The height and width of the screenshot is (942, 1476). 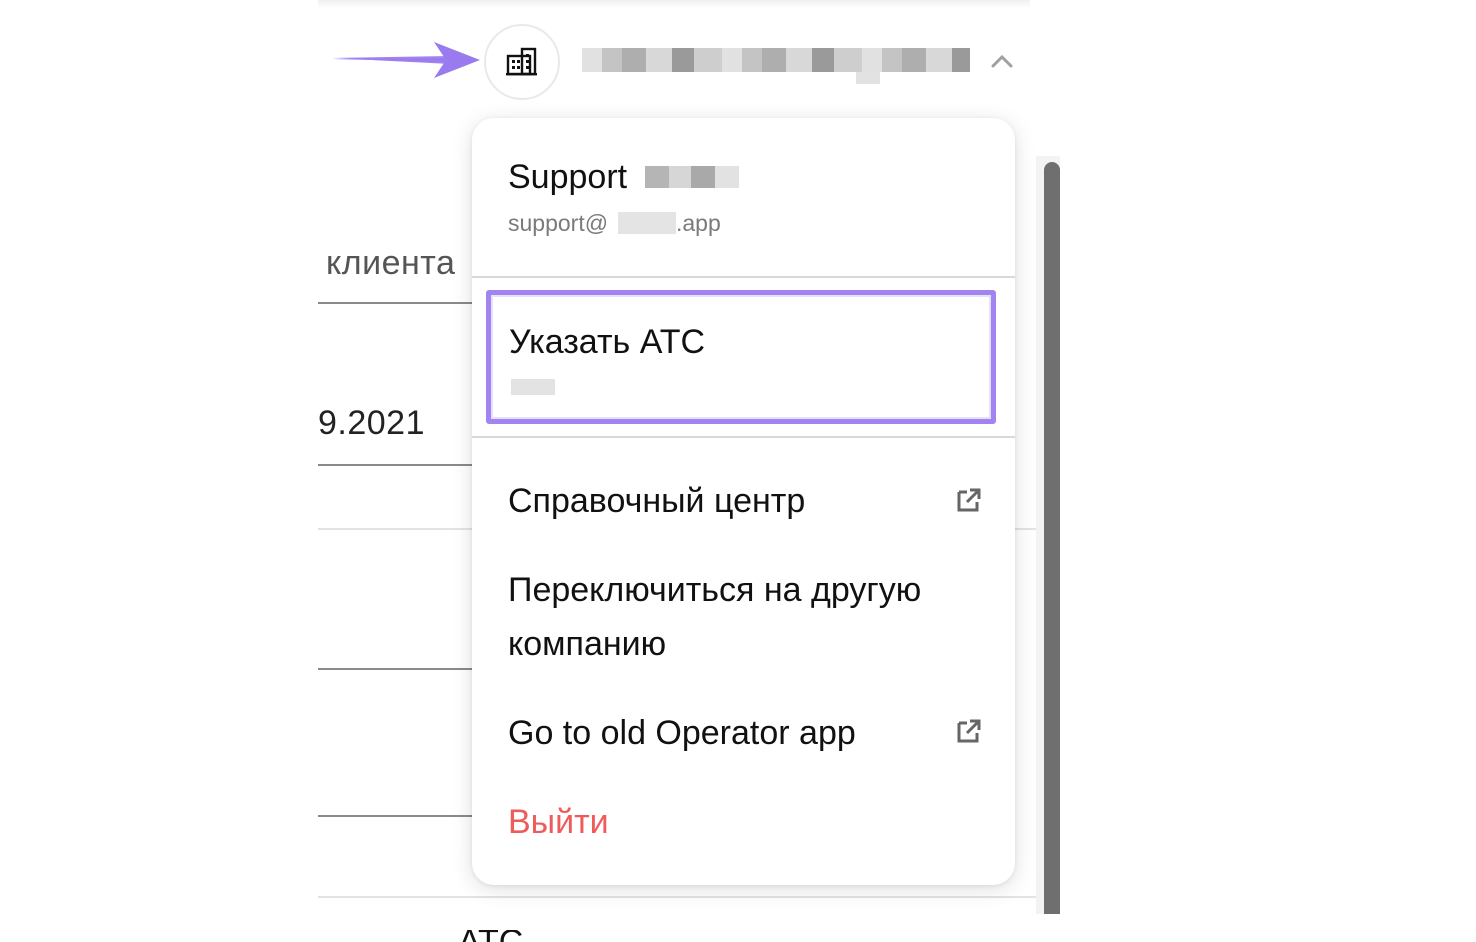 I want to click on user-surname-redacted, so click(x=692, y=177).